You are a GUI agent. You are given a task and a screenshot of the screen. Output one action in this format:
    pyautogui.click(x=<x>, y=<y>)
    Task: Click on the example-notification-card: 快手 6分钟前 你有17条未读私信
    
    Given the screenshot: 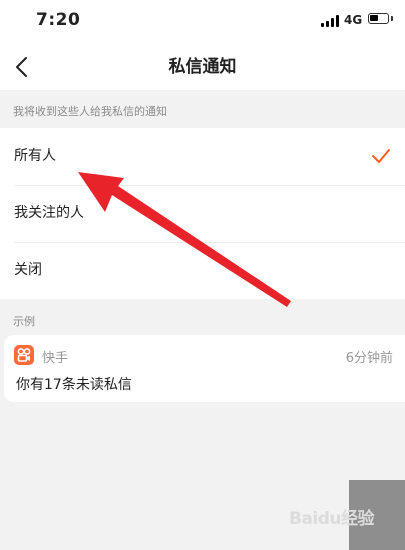 What is the action you would take?
    pyautogui.click(x=204, y=368)
    